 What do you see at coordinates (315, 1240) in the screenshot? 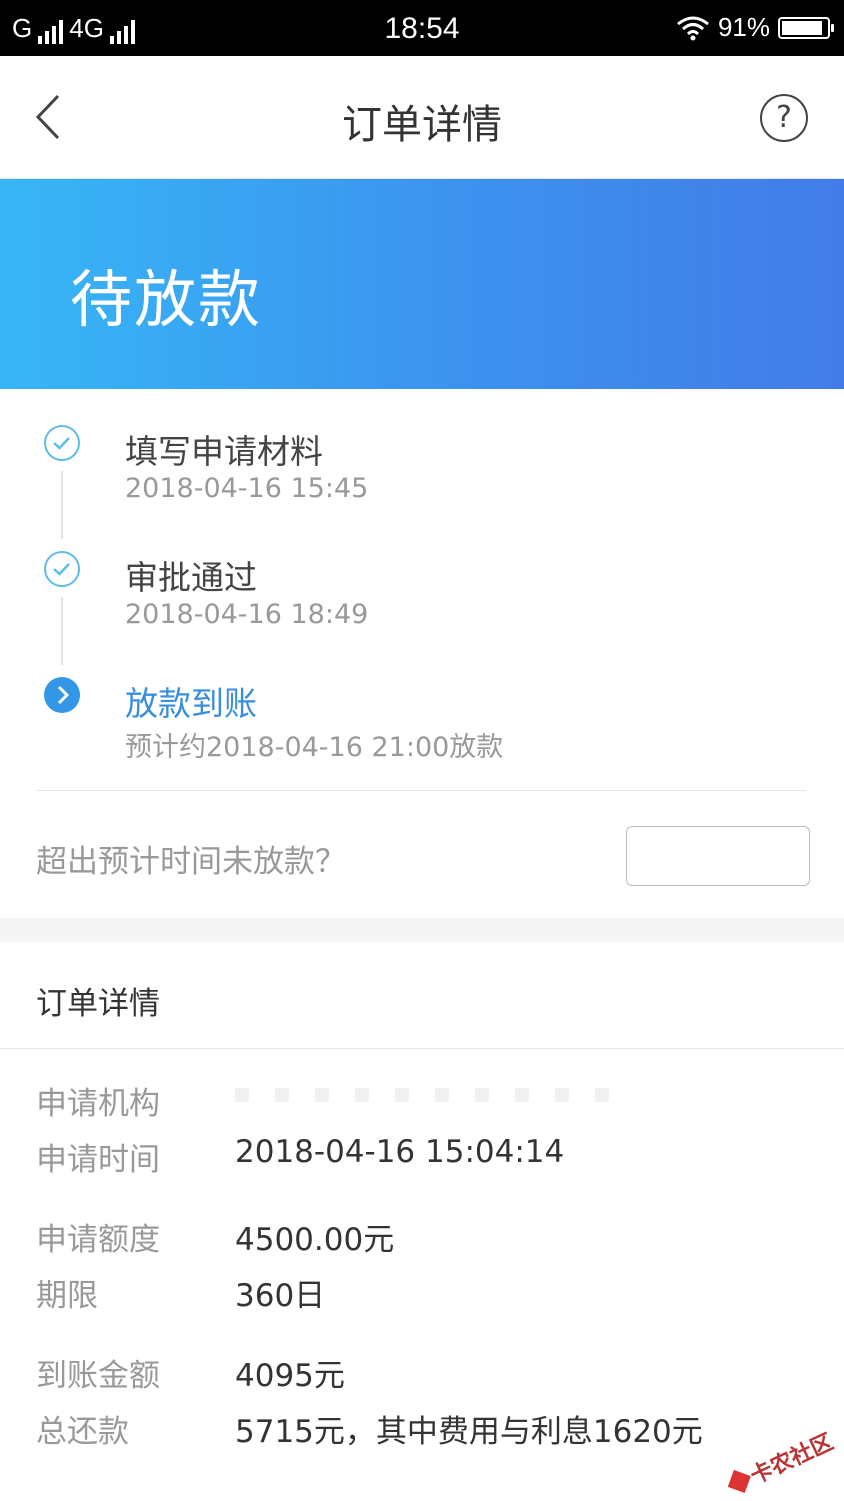
I see `detail-value: 4500.00元` at bounding box center [315, 1240].